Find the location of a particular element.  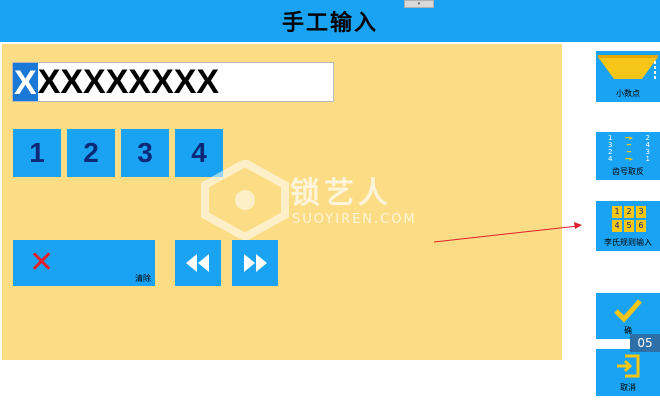

dropdown-handle: ▾ is located at coordinates (419, 4).